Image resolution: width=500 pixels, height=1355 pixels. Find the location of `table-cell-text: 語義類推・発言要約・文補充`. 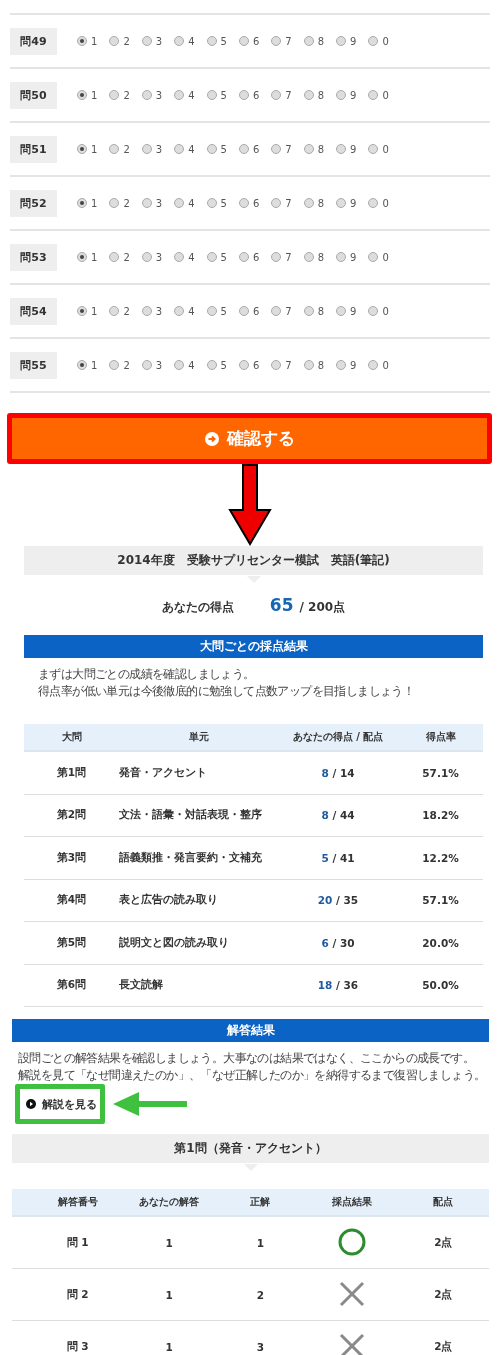

table-cell-text: 語義類推・発言要約・文補充 is located at coordinates (191, 857).